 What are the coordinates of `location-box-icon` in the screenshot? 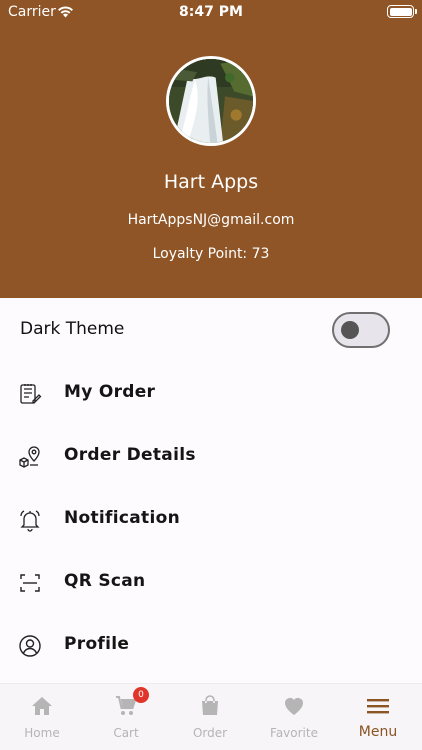 It's located at (29, 457).